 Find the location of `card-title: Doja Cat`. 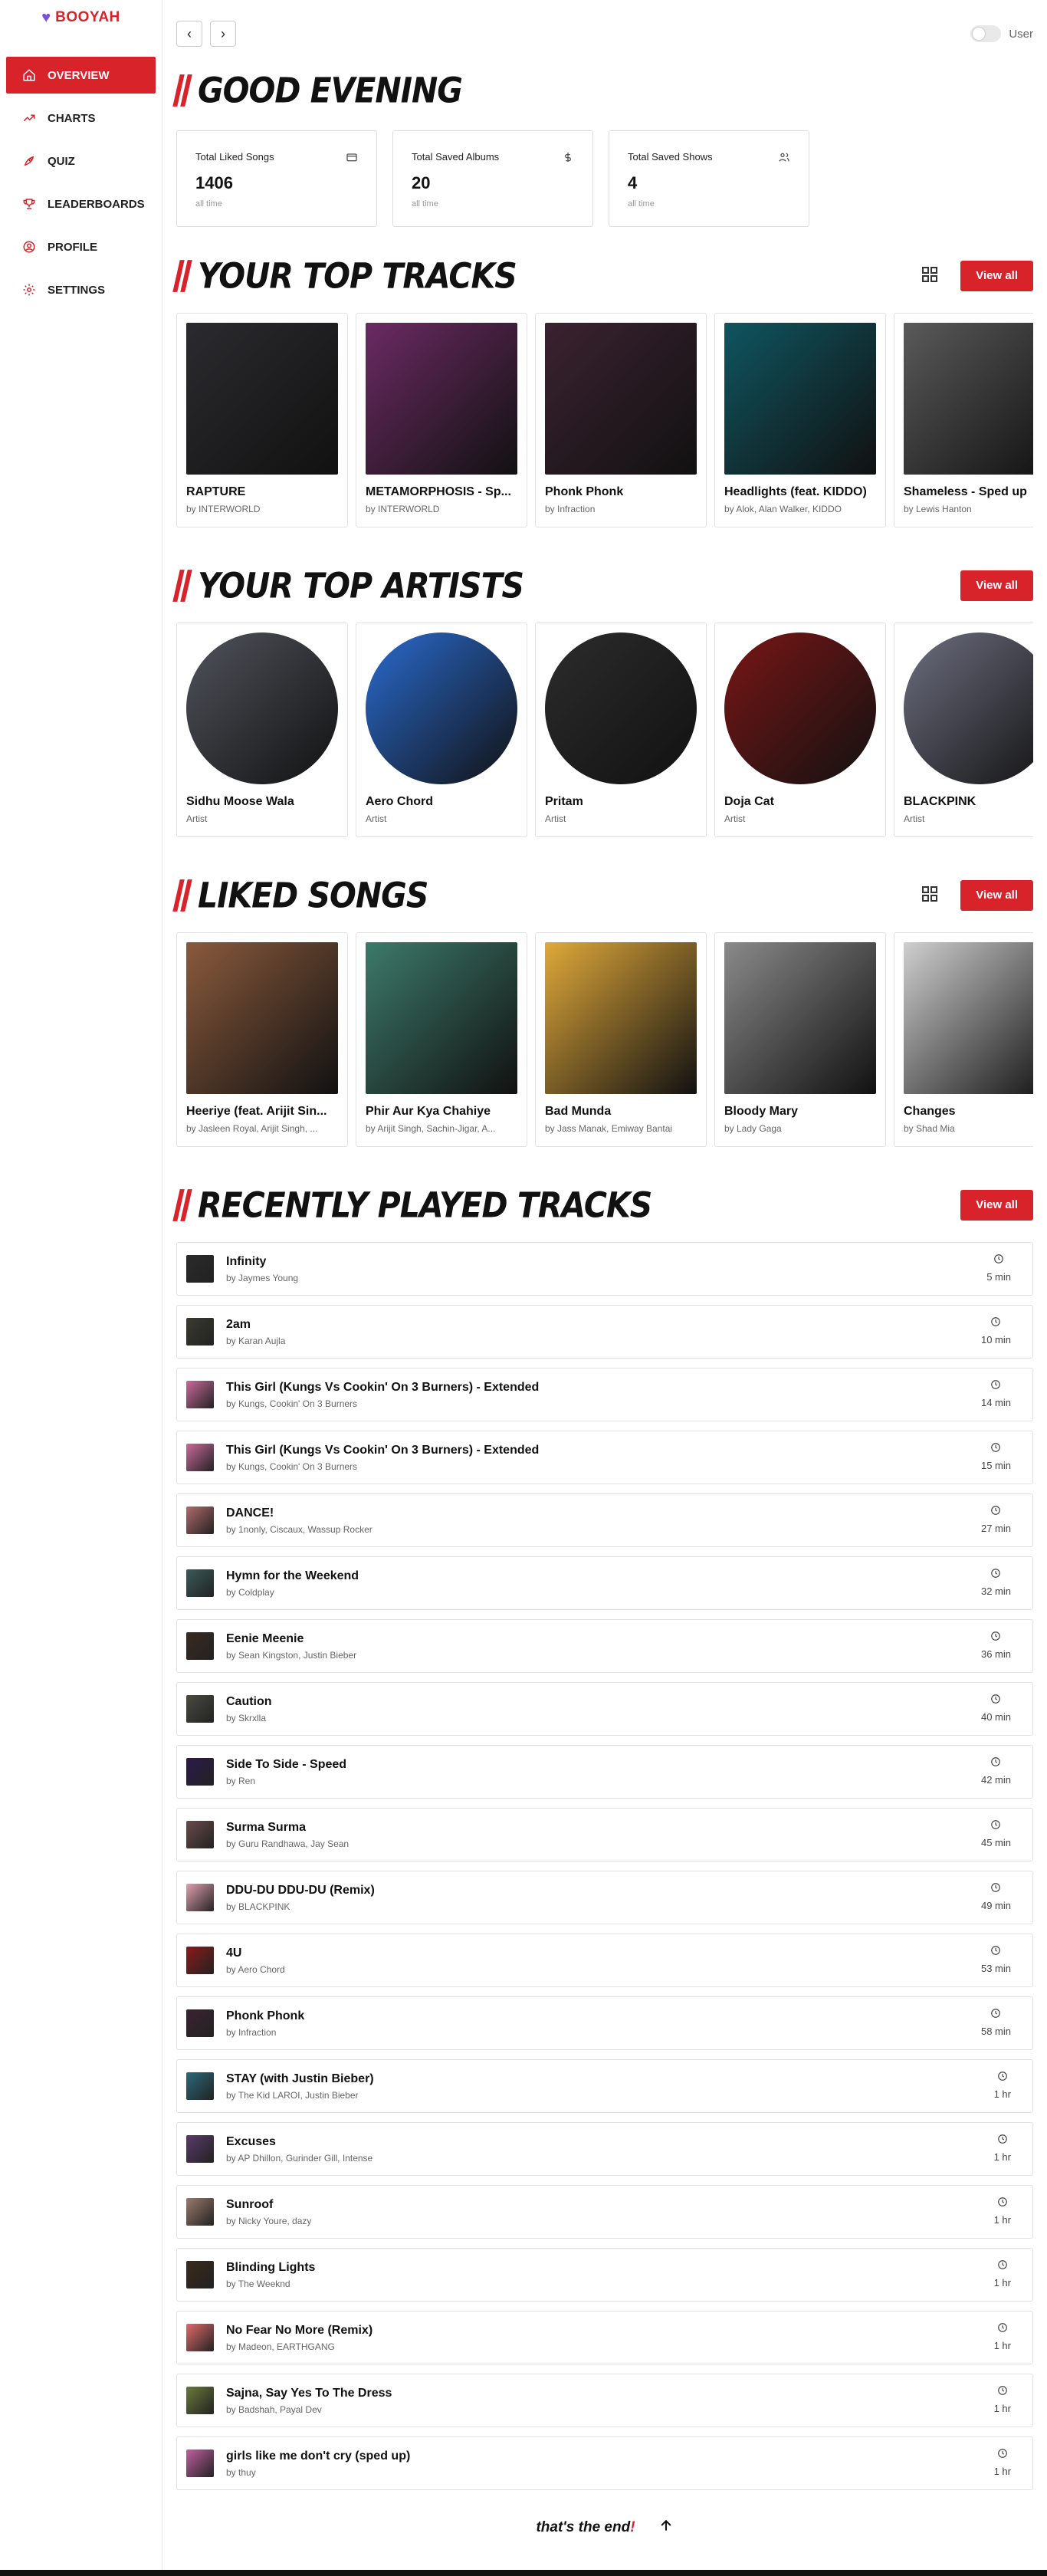

card-title: Doja Cat is located at coordinates (749, 802).